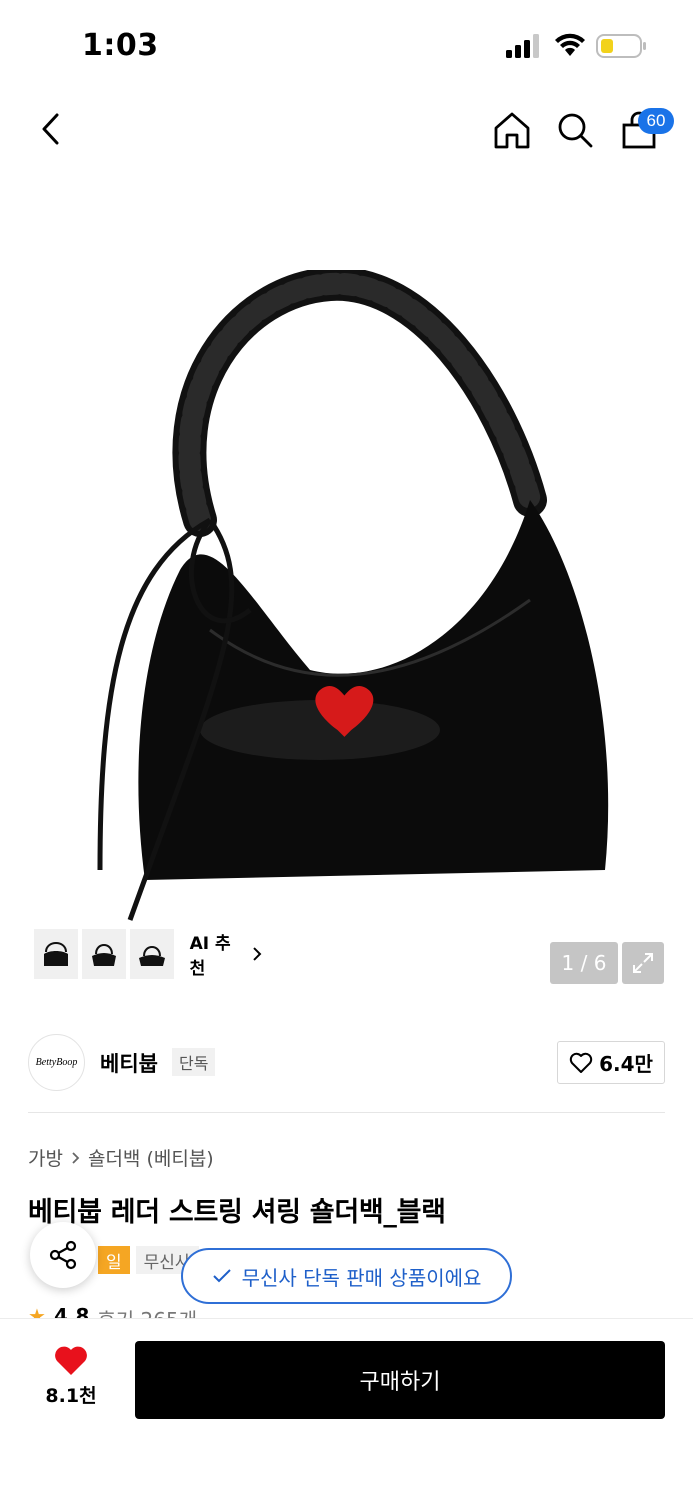 The height and width of the screenshot is (1500, 693). I want to click on wishlist-button: 8.1천, so click(71, 1380).